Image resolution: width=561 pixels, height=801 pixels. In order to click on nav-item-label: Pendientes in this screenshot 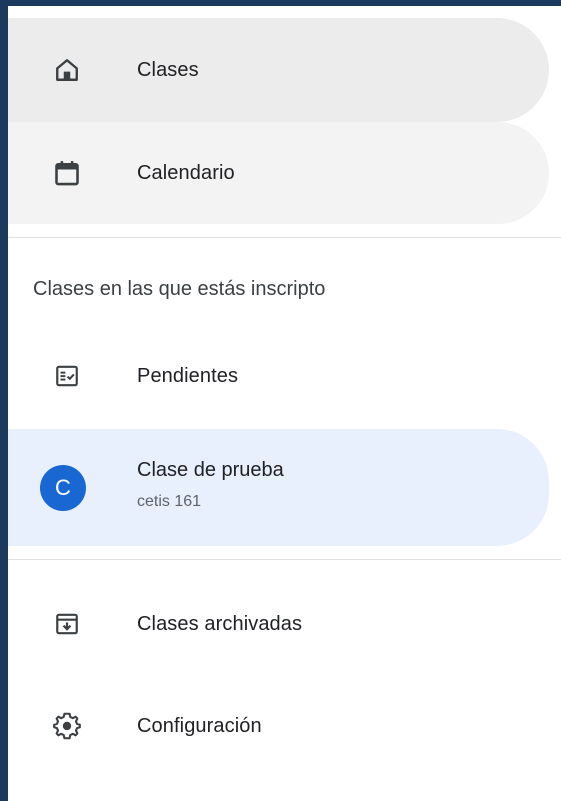, I will do `click(188, 375)`.